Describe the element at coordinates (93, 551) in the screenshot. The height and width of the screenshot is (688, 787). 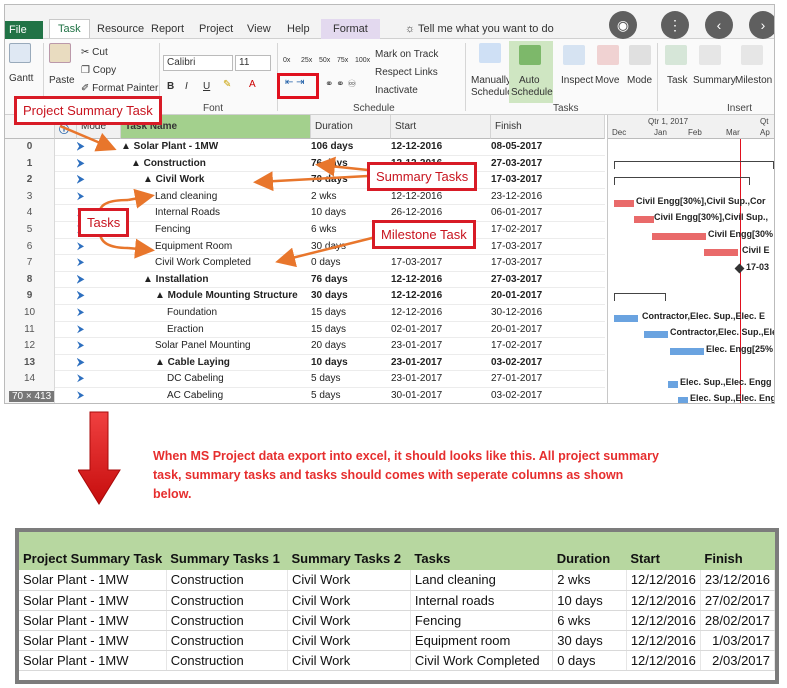
I see `excel-column-header: Project Summary Task` at that location.